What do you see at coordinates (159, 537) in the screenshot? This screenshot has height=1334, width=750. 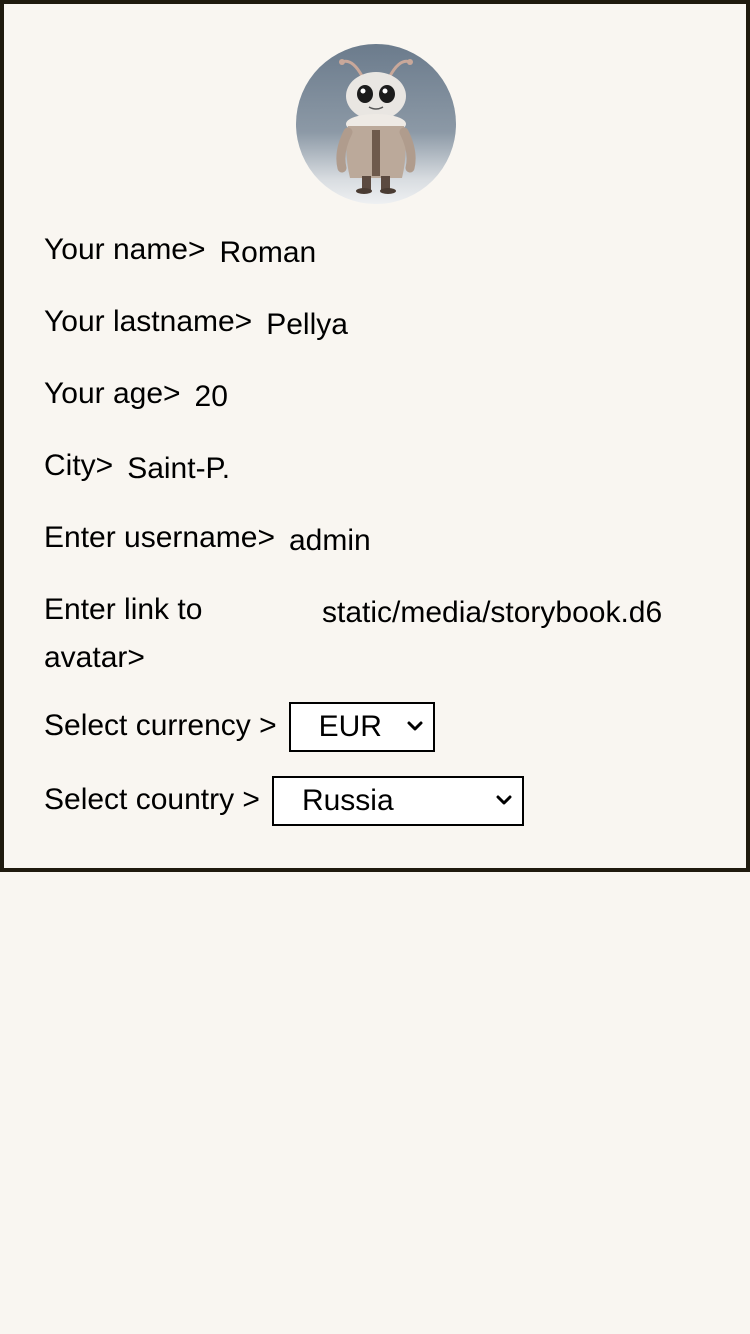 I see `username-label: Enter username>` at bounding box center [159, 537].